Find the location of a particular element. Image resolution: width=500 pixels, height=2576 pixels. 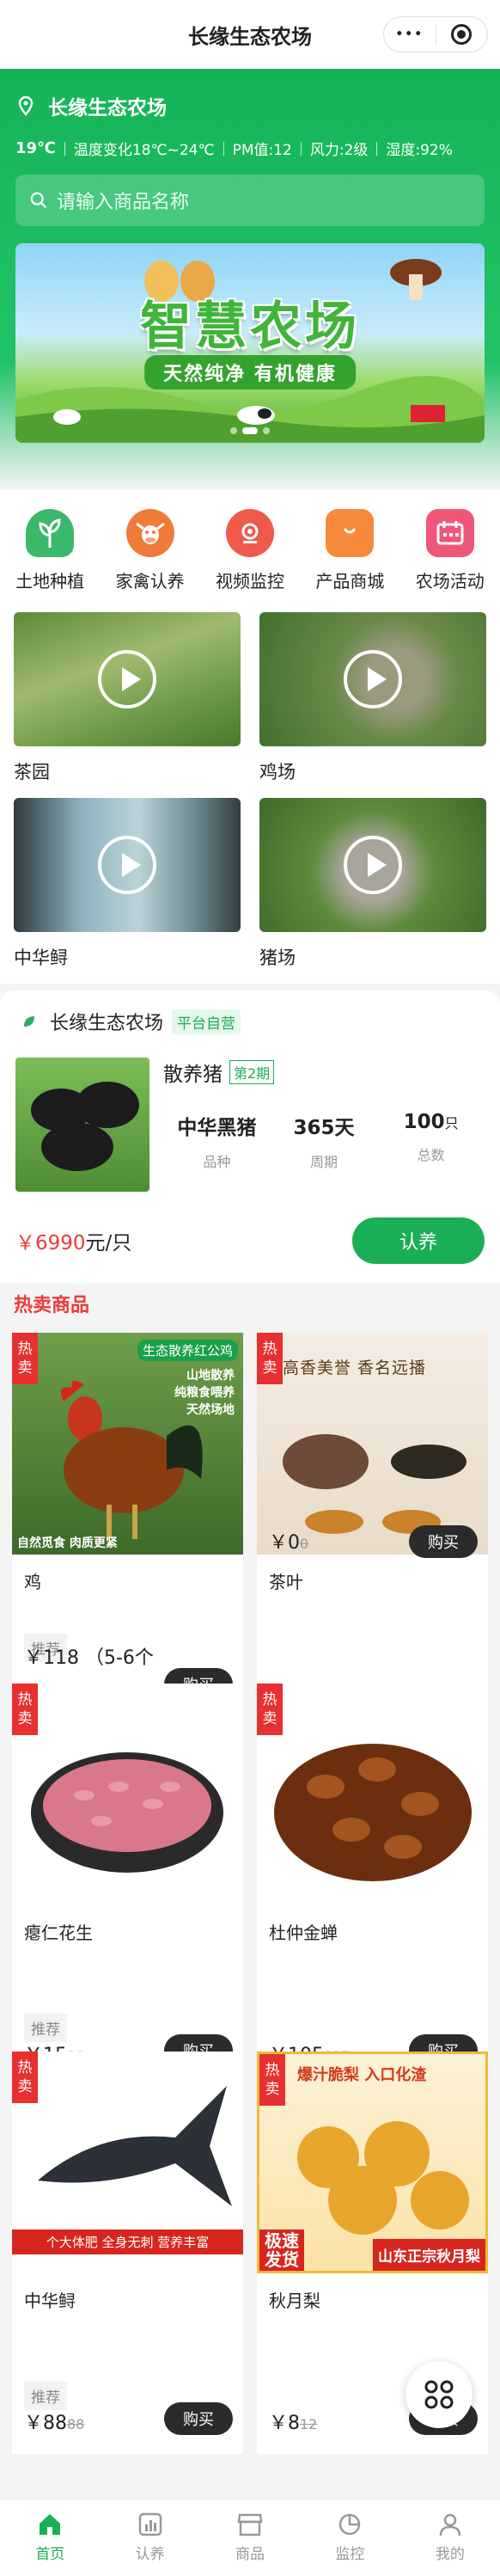

category-land-planting: 土地种植 is located at coordinates (50, 550).